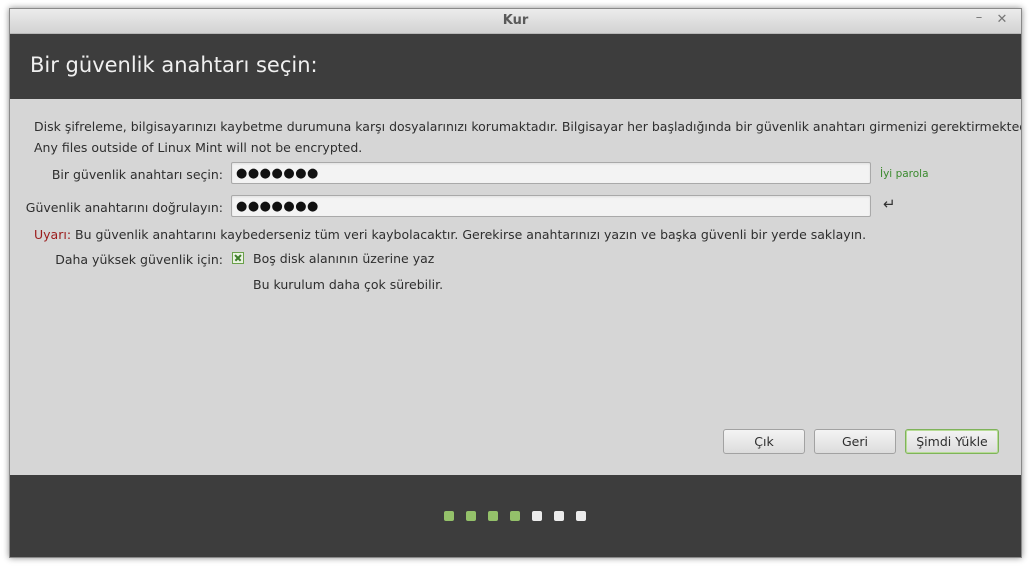  I want to click on title-bar: Kur – ✕, so click(515, 21).